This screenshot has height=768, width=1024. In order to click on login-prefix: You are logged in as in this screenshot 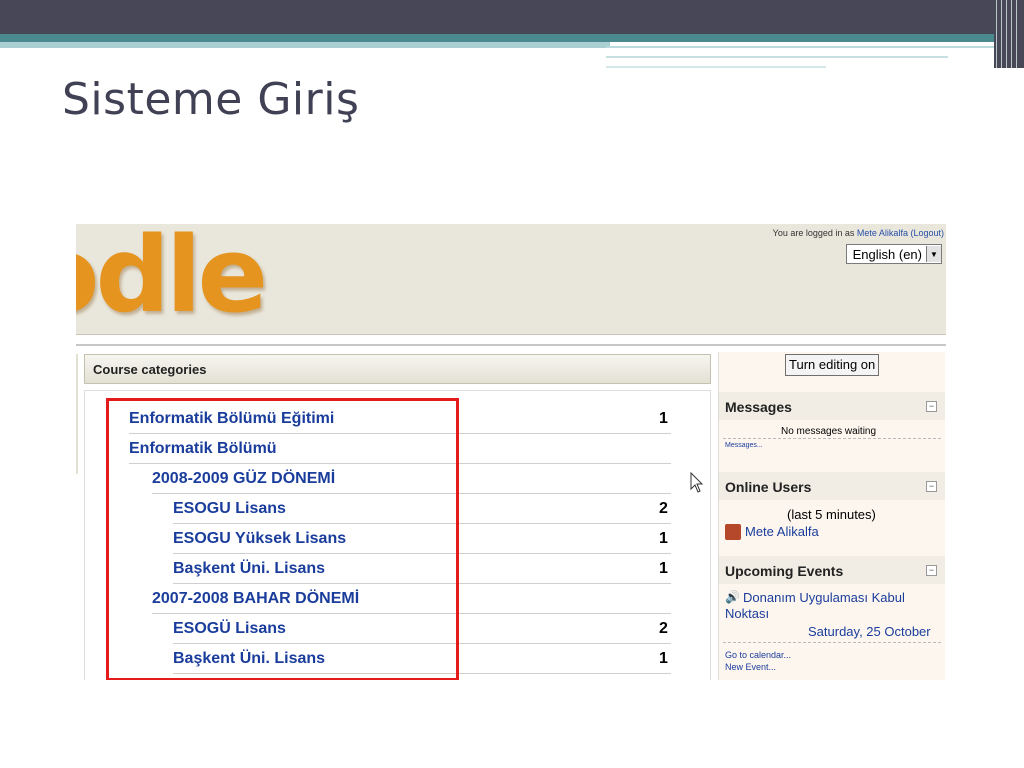, I will do `click(813, 233)`.